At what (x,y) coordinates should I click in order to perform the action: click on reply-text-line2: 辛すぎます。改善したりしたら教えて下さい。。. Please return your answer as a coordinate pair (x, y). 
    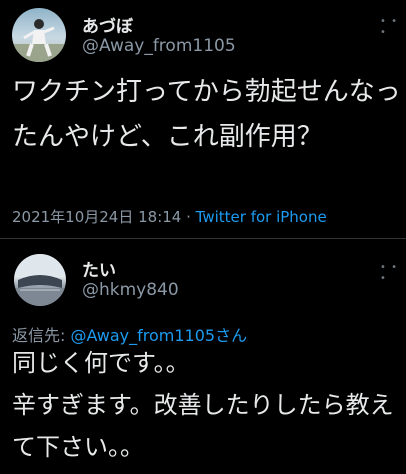
    Looking at the image, I should click on (203, 426).